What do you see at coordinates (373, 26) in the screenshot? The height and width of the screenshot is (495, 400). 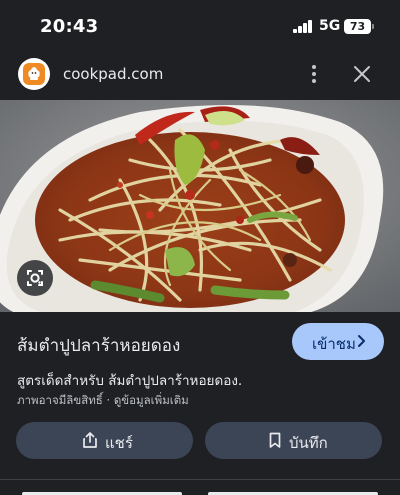 I see `battery-nub` at bounding box center [373, 26].